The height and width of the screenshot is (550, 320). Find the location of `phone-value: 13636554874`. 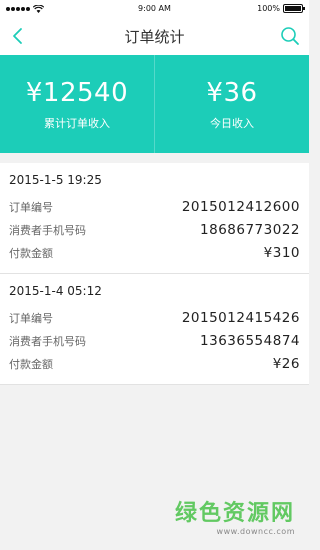

phone-value: 13636554874 is located at coordinates (250, 340).